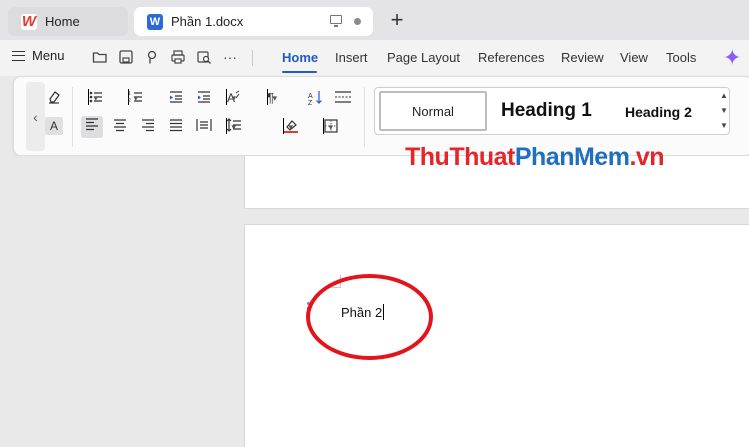 This screenshot has height=447, width=749. Describe the element at coordinates (336, 21) in the screenshot. I see `monitor-icon` at that location.